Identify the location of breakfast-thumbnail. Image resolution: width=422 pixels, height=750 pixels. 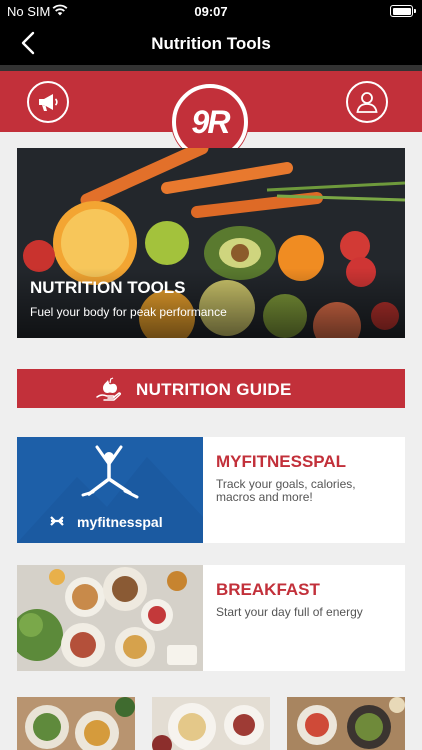
(110, 618).